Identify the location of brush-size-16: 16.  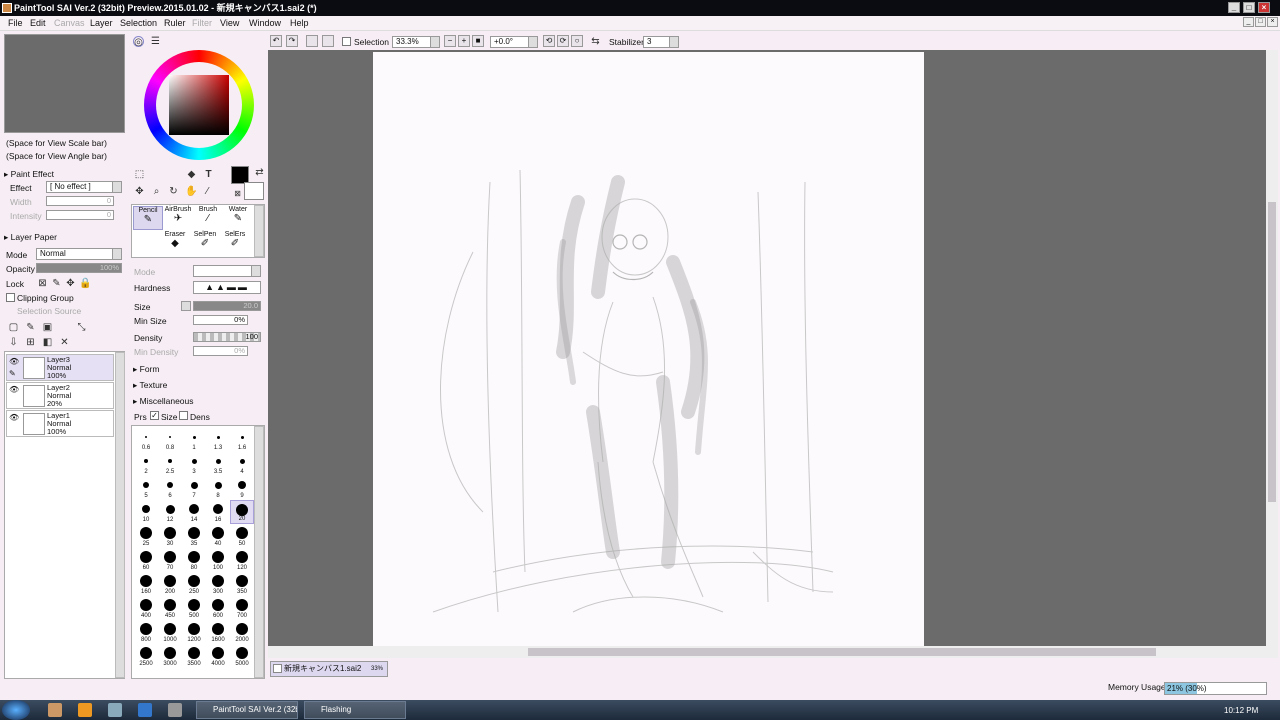
(218, 512).